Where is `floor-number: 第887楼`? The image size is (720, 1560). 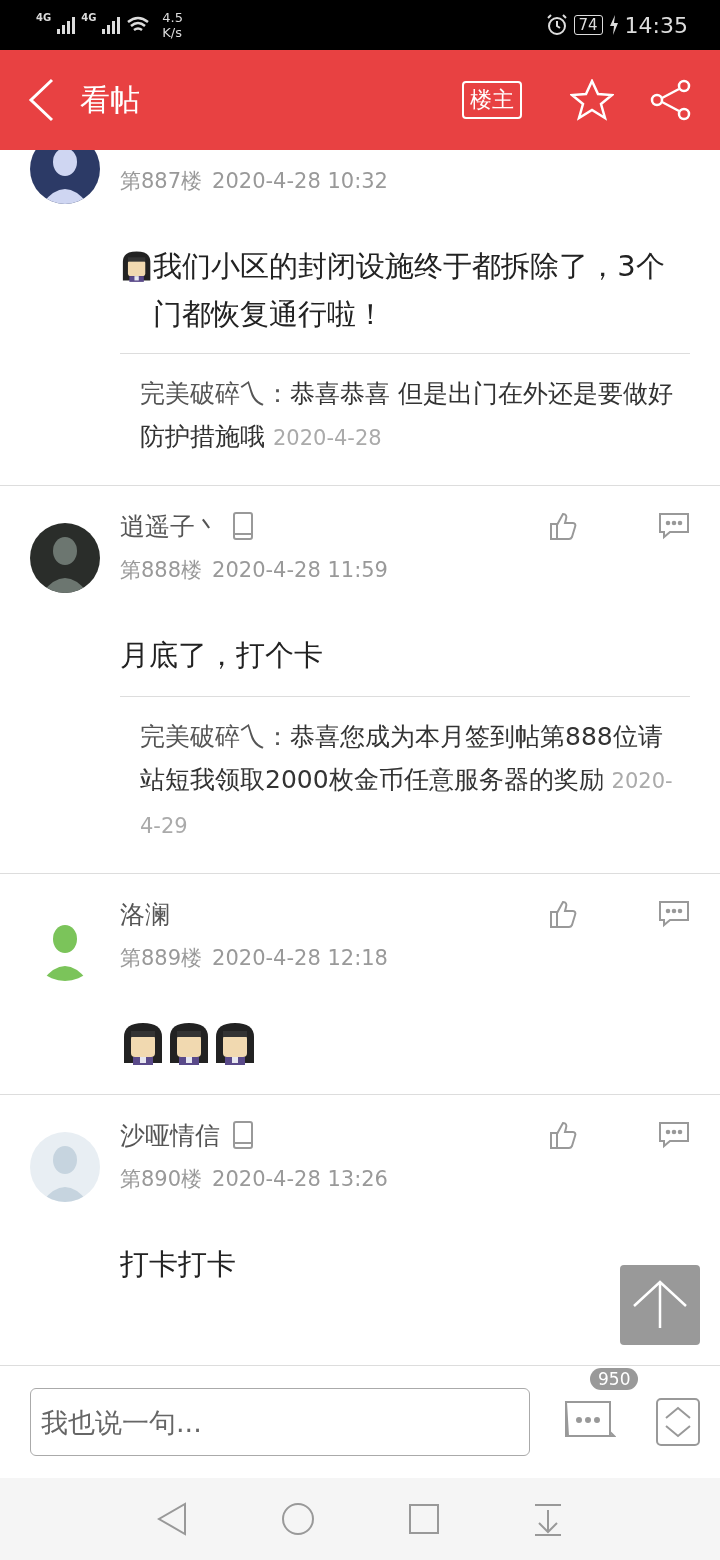 floor-number: 第887楼 is located at coordinates (161, 181).